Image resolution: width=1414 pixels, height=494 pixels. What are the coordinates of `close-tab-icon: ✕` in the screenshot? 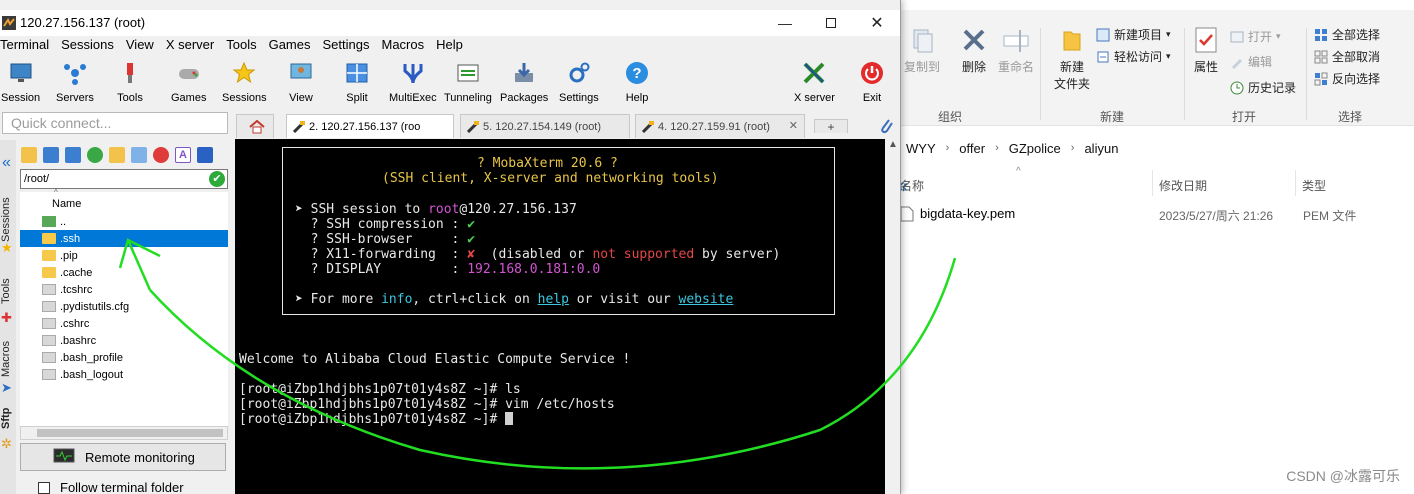 It's located at (793, 125).